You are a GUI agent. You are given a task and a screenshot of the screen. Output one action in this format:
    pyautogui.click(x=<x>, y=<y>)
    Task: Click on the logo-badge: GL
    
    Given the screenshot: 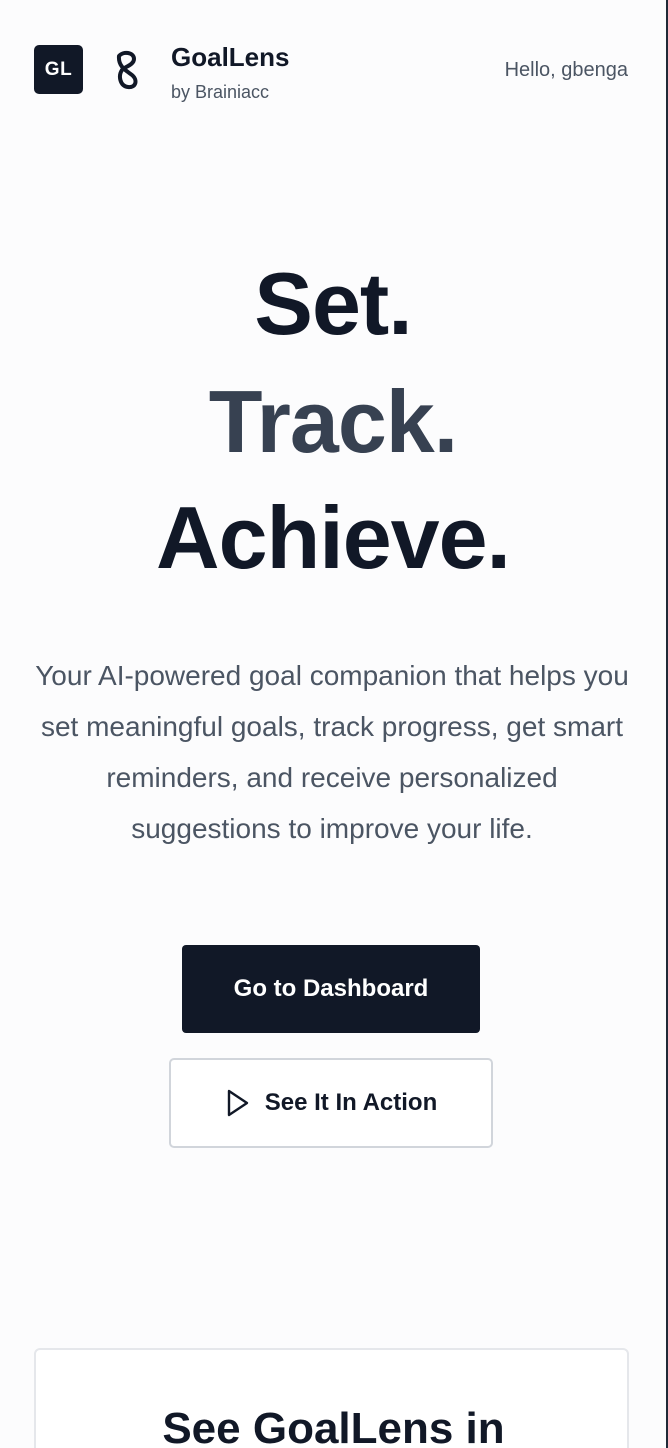 What is the action you would take?
    pyautogui.click(x=58, y=69)
    